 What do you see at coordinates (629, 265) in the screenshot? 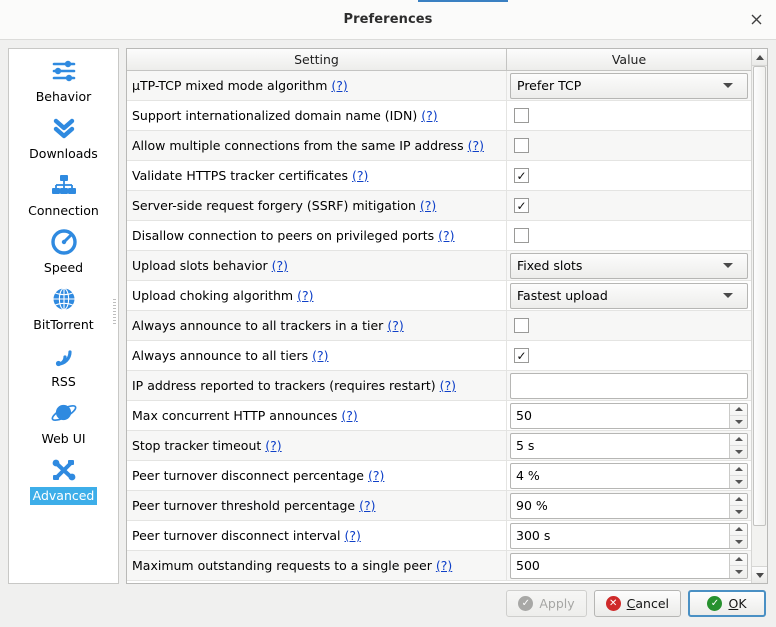
I see `combobox-upload-slots-behavior: Fixed slots` at bounding box center [629, 265].